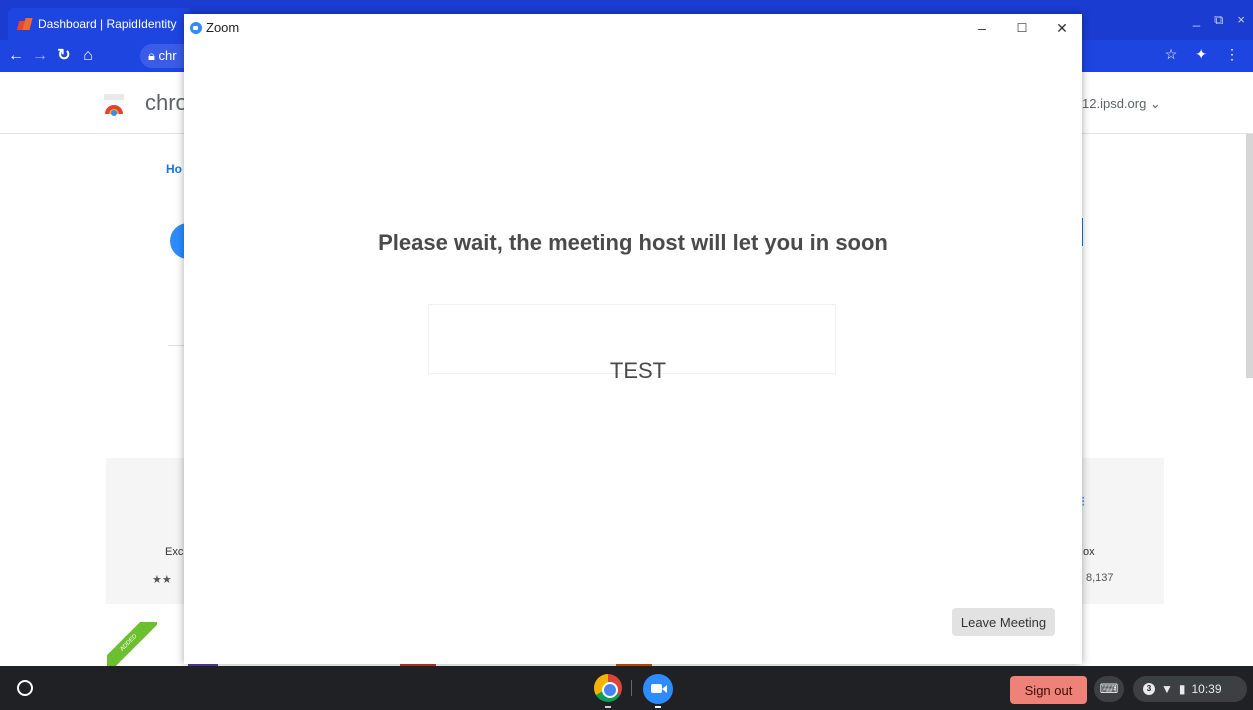 The image size is (1253, 710). I want to click on zoom-window-title: Zoom, so click(223, 27).